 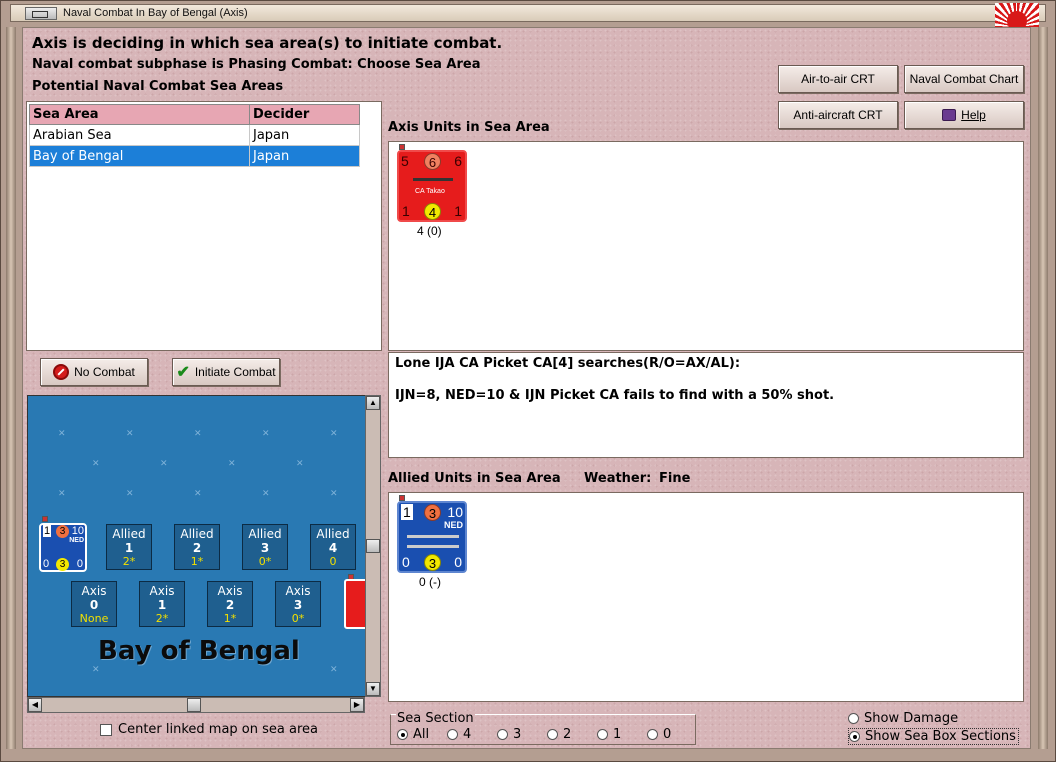 What do you see at coordinates (432, 186) in the screenshot?
I see `axis-unit-counter: 5 6 6 CA Takao 1 4 1` at bounding box center [432, 186].